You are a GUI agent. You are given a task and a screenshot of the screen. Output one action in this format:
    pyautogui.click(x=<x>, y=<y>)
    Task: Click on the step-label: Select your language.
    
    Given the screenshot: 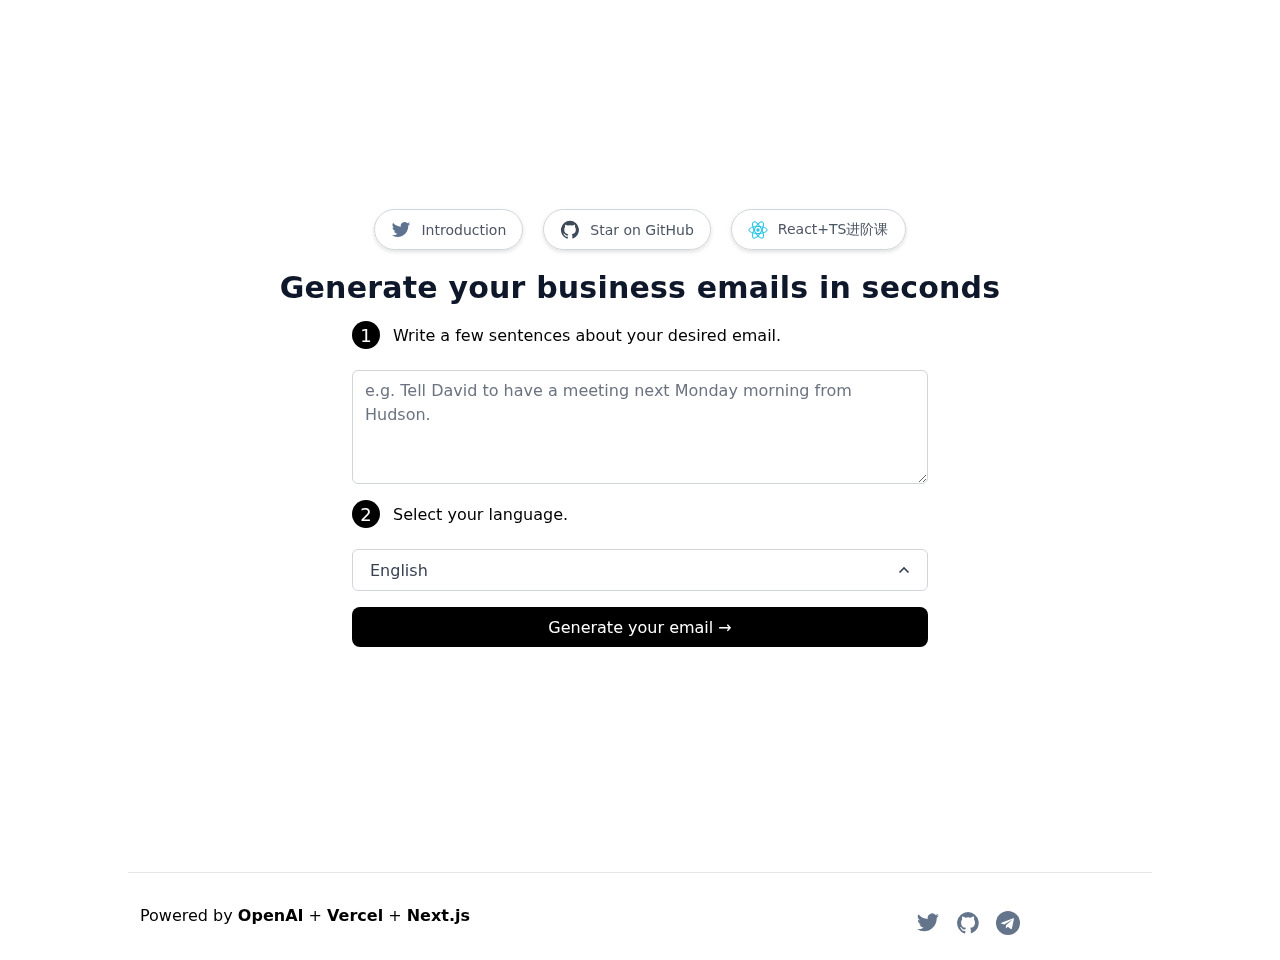 What is the action you would take?
    pyautogui.click(x=481, y=514)
    